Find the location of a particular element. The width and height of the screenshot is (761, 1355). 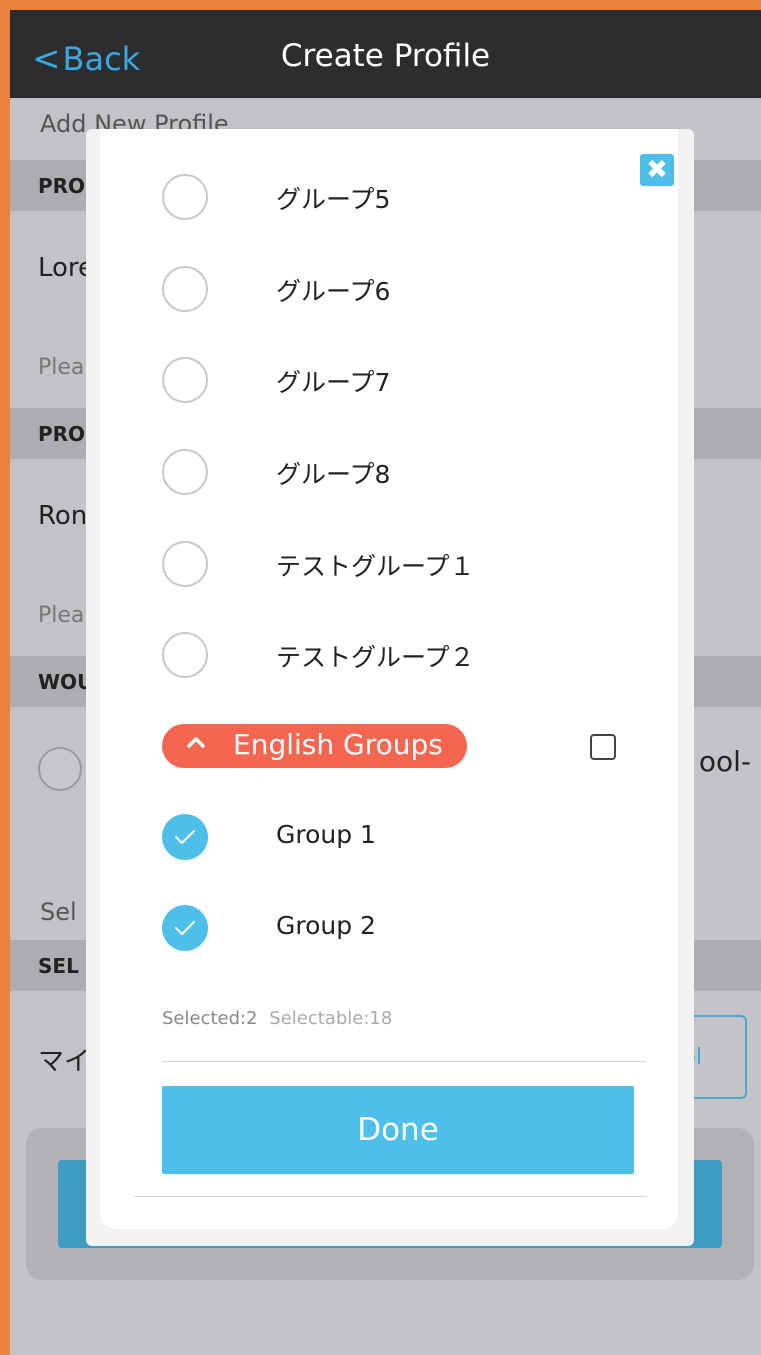

group-select-all-checkbox is located at coordinates (603, 747).